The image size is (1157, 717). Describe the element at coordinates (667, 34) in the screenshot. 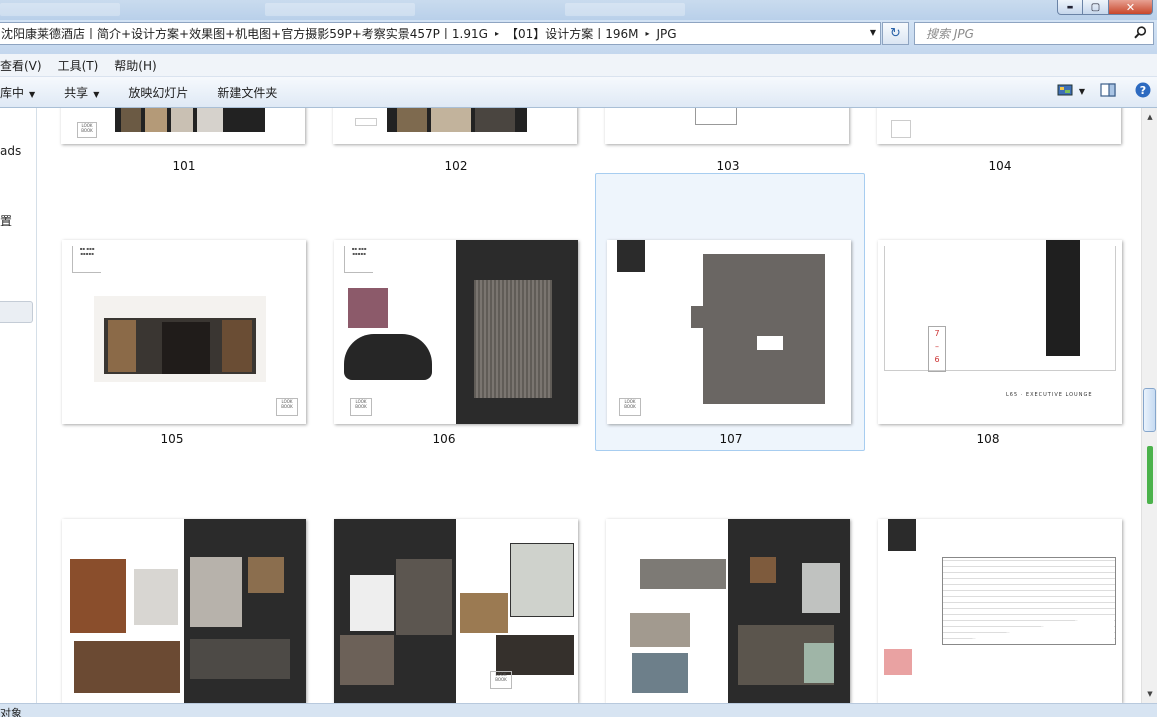

I see `breadcrumb-item: JPG` at that location.